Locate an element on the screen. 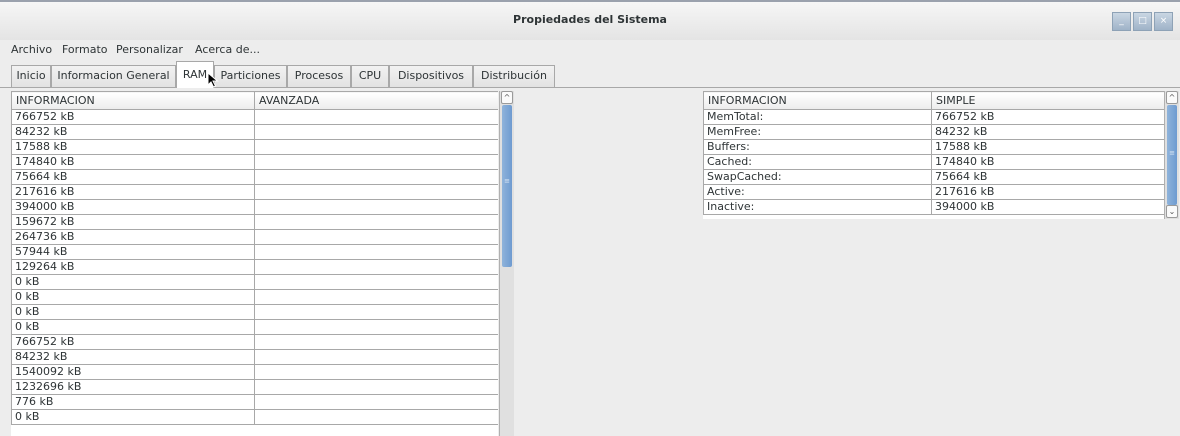  table-cell: Buffers: is located at coordinates (817, 147).